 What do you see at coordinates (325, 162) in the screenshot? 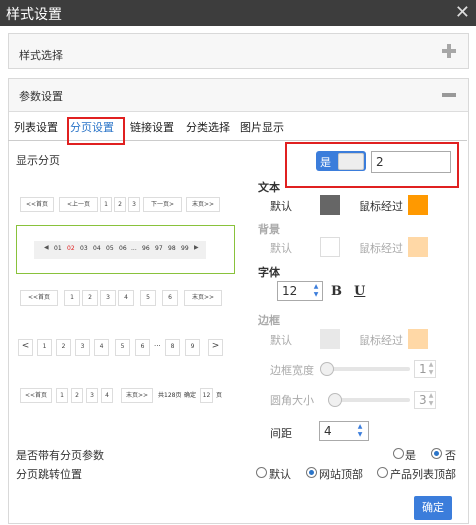
I see `toggle-on-label: 是` at bounding box center [325, 162].